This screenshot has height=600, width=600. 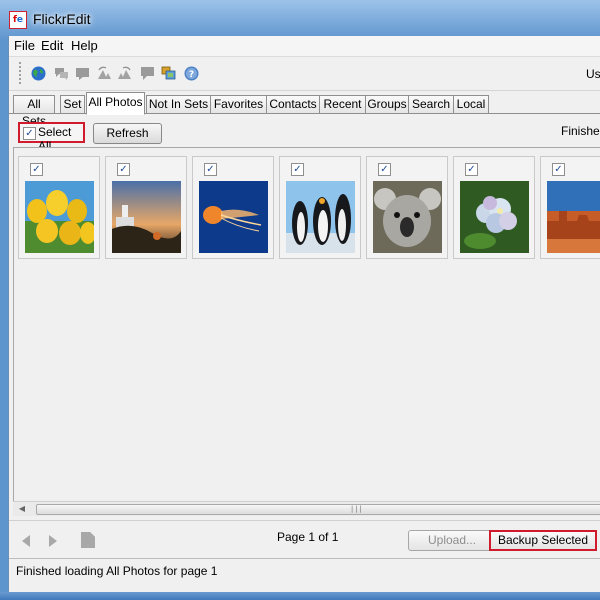 I want to click on tab-all-photos: All Photos, so click(x=115, y=103).